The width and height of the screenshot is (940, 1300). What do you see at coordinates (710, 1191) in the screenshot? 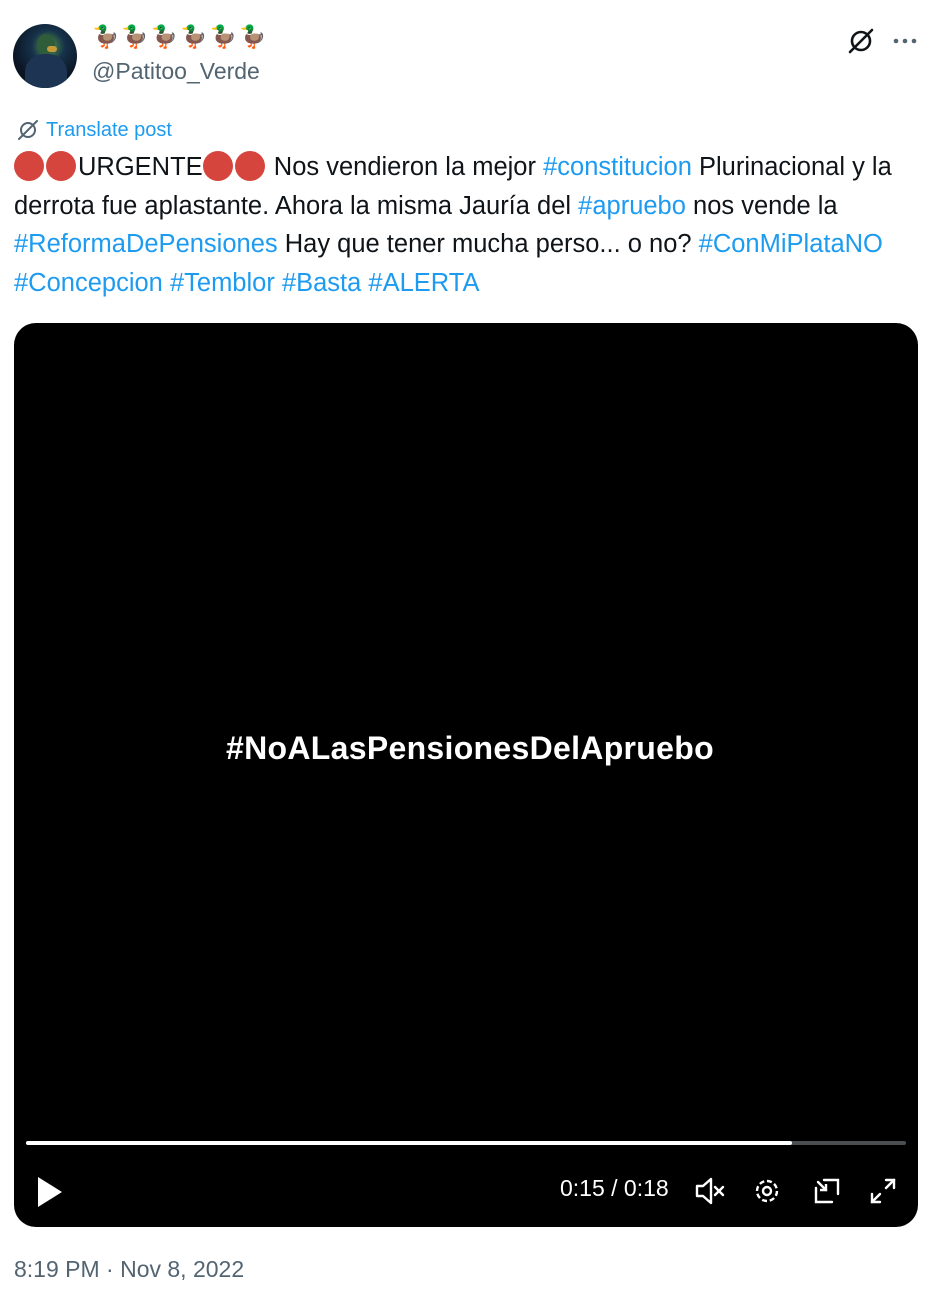
I see `mute-icon` at bounding box center [710, 1191].